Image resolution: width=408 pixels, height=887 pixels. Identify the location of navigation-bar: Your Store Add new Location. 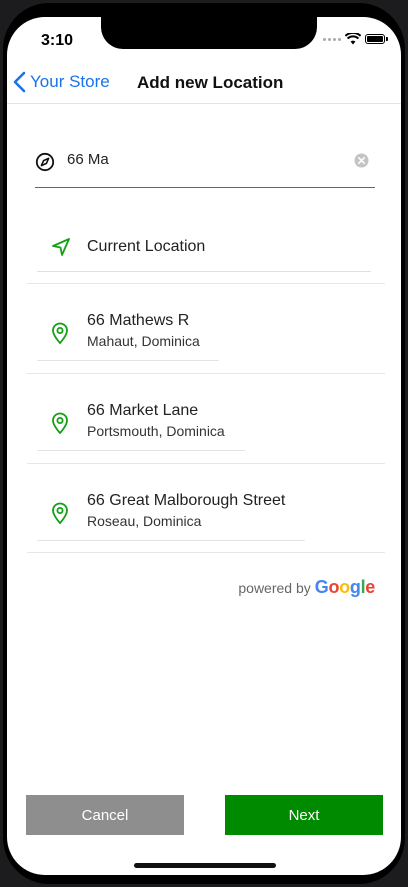
(204, 84).